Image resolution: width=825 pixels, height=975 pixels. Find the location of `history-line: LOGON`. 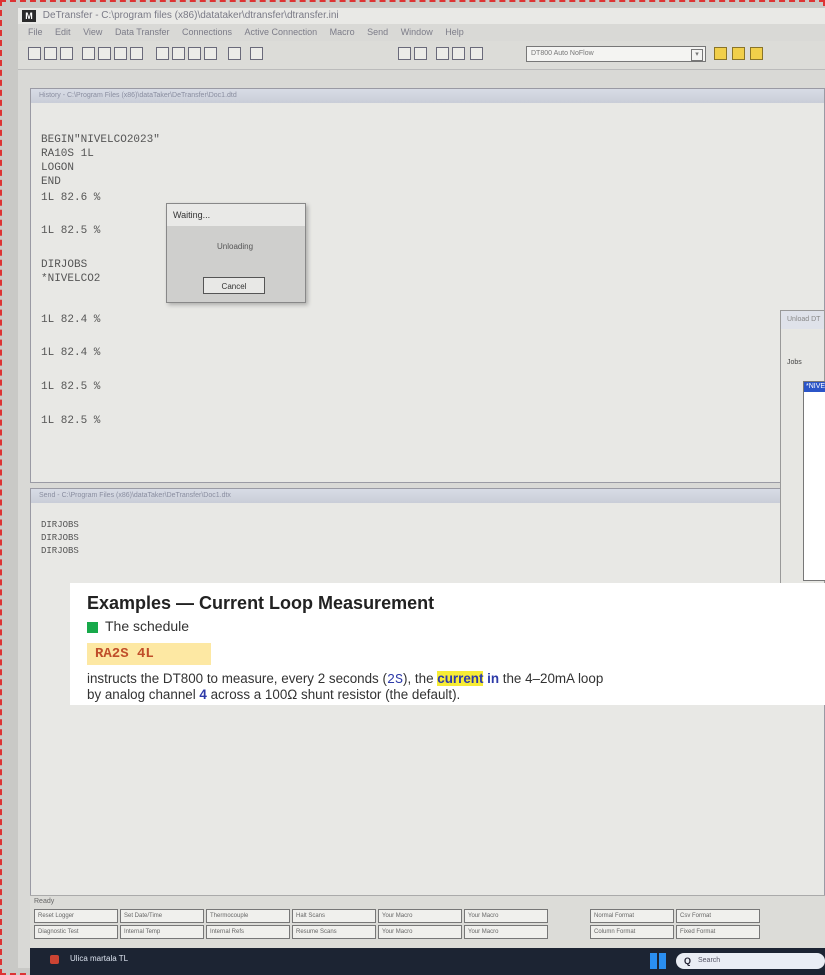

history-line: LOGON is located at coordinates (58, 168).